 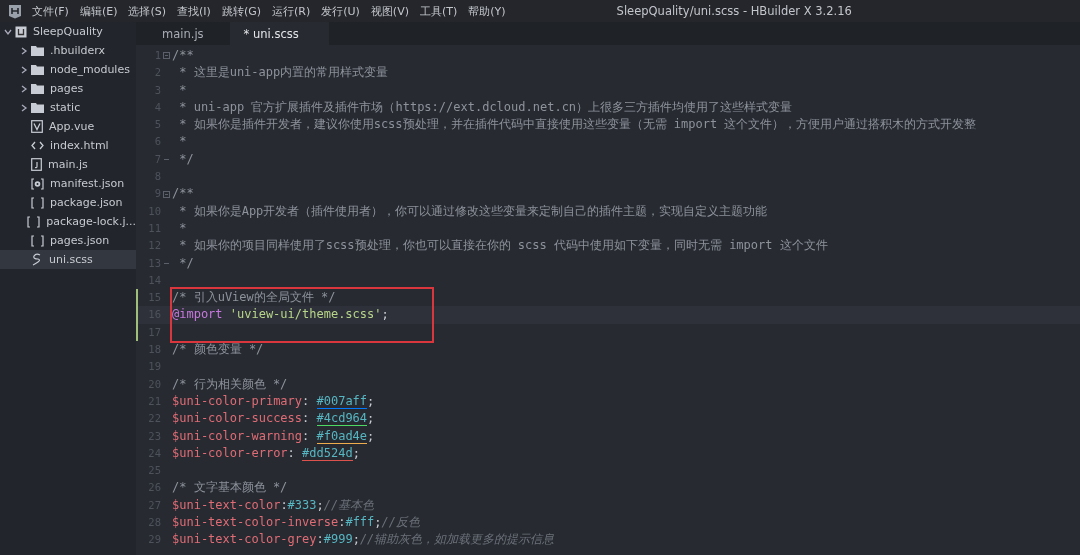 What do you see at coordinates (68, 126) in the screenshot?
I see `tree-item: App.vue` at bounding box center [68, 126].